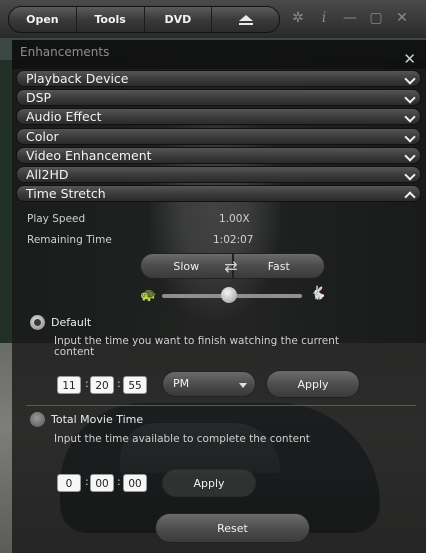 This screenshot has height=553, width=426. Describe the element at coordinates (219, 54) in the screenshot. I see `panel-header: Enhancements ✕` at that location.